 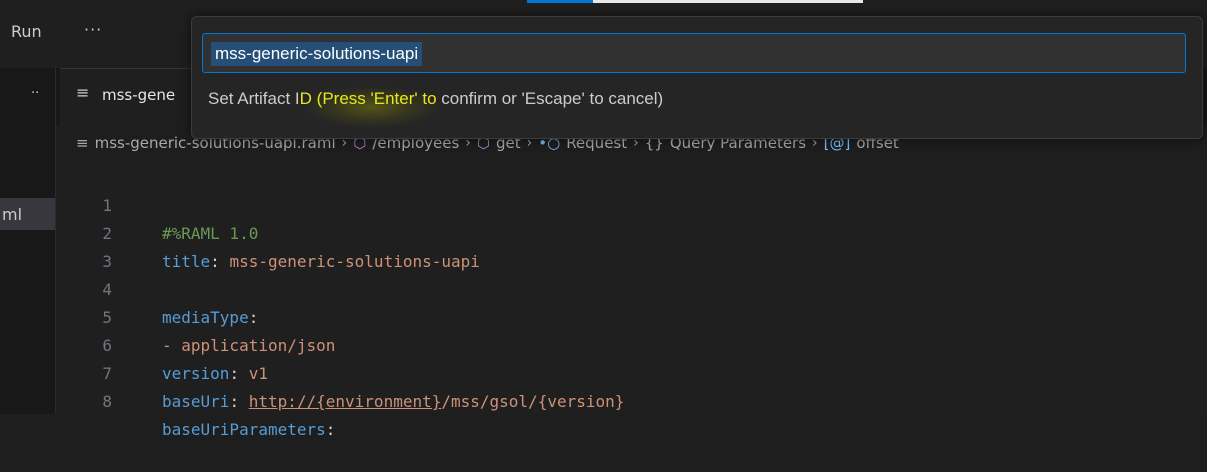 What do you see at coordinates (107, 401) in the screenshot?
I see `line-number: 8` at bounding box center [107, 401].